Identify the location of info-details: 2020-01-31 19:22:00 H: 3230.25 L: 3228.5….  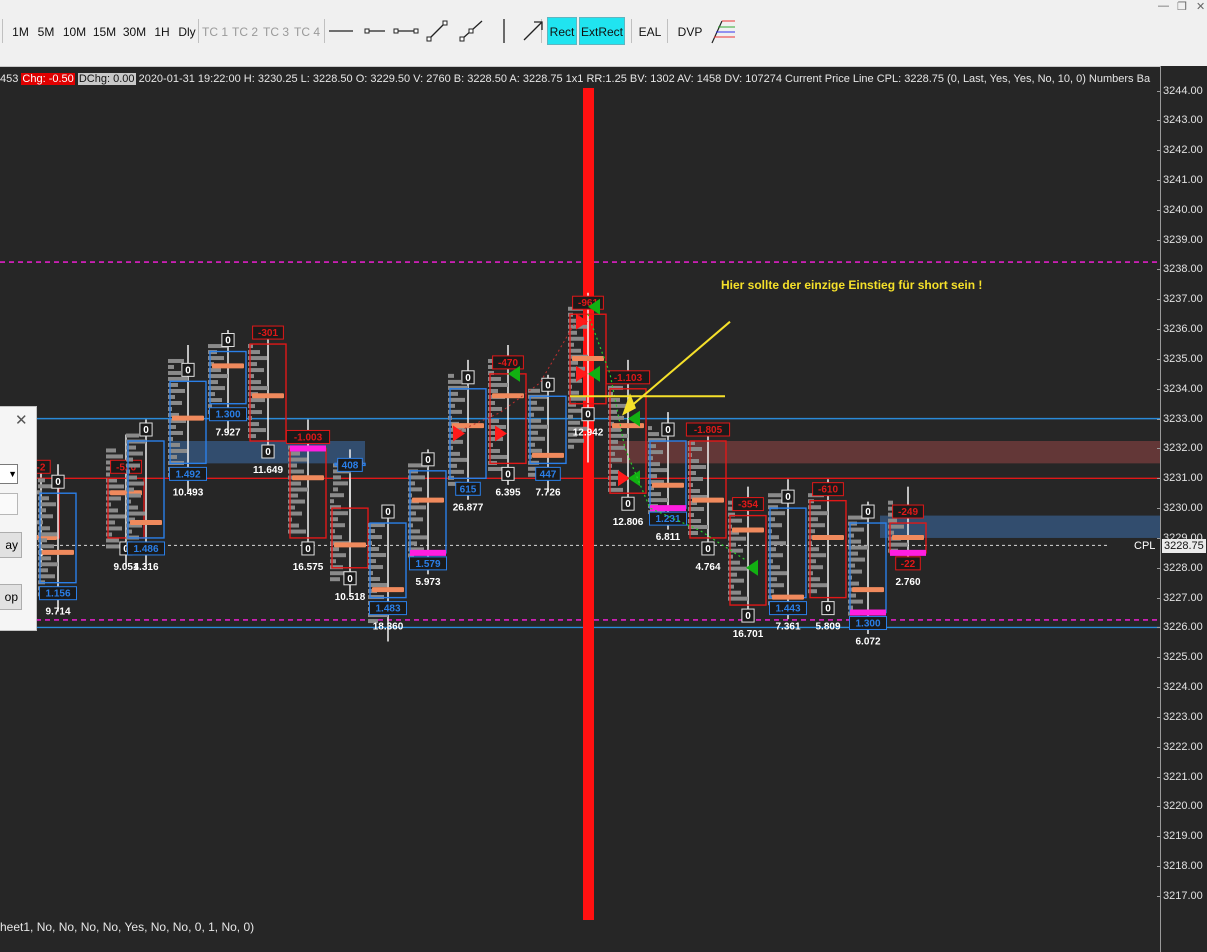
(644, 79).